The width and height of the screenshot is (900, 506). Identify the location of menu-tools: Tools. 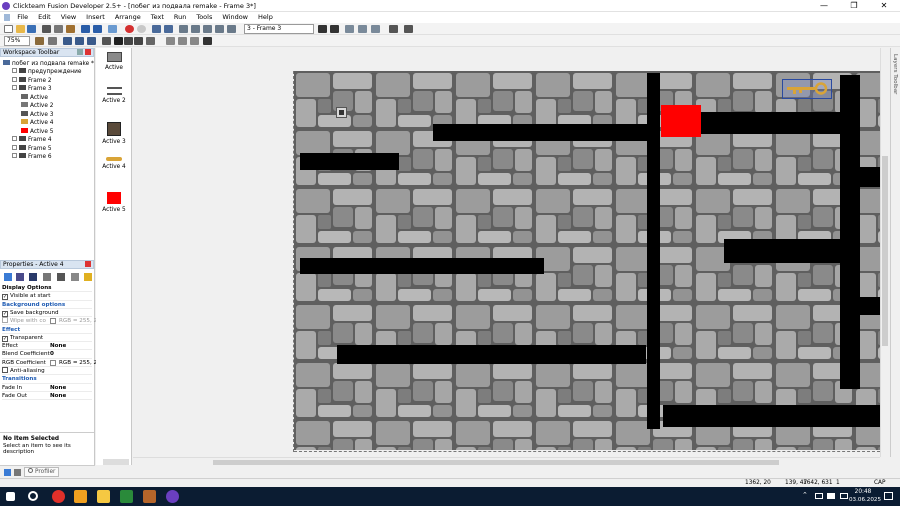
(204, 17).